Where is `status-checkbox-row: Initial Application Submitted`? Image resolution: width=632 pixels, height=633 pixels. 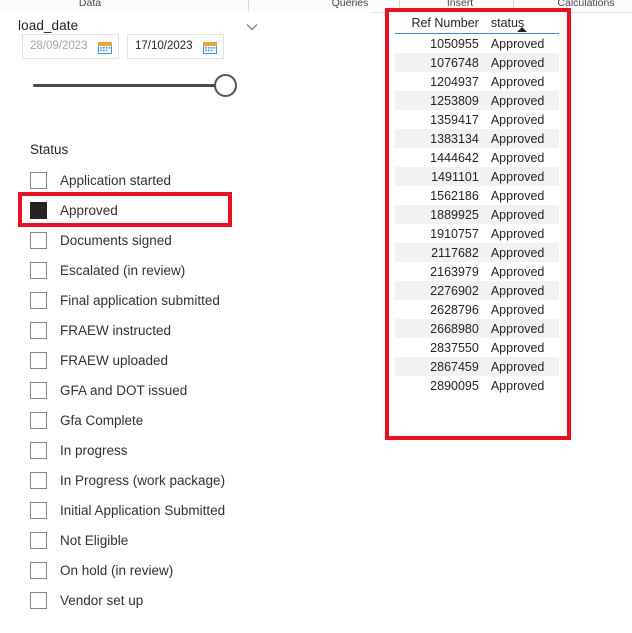
status-checkbox-row: Initial Application Submitted is located at coordinates (180, 510).